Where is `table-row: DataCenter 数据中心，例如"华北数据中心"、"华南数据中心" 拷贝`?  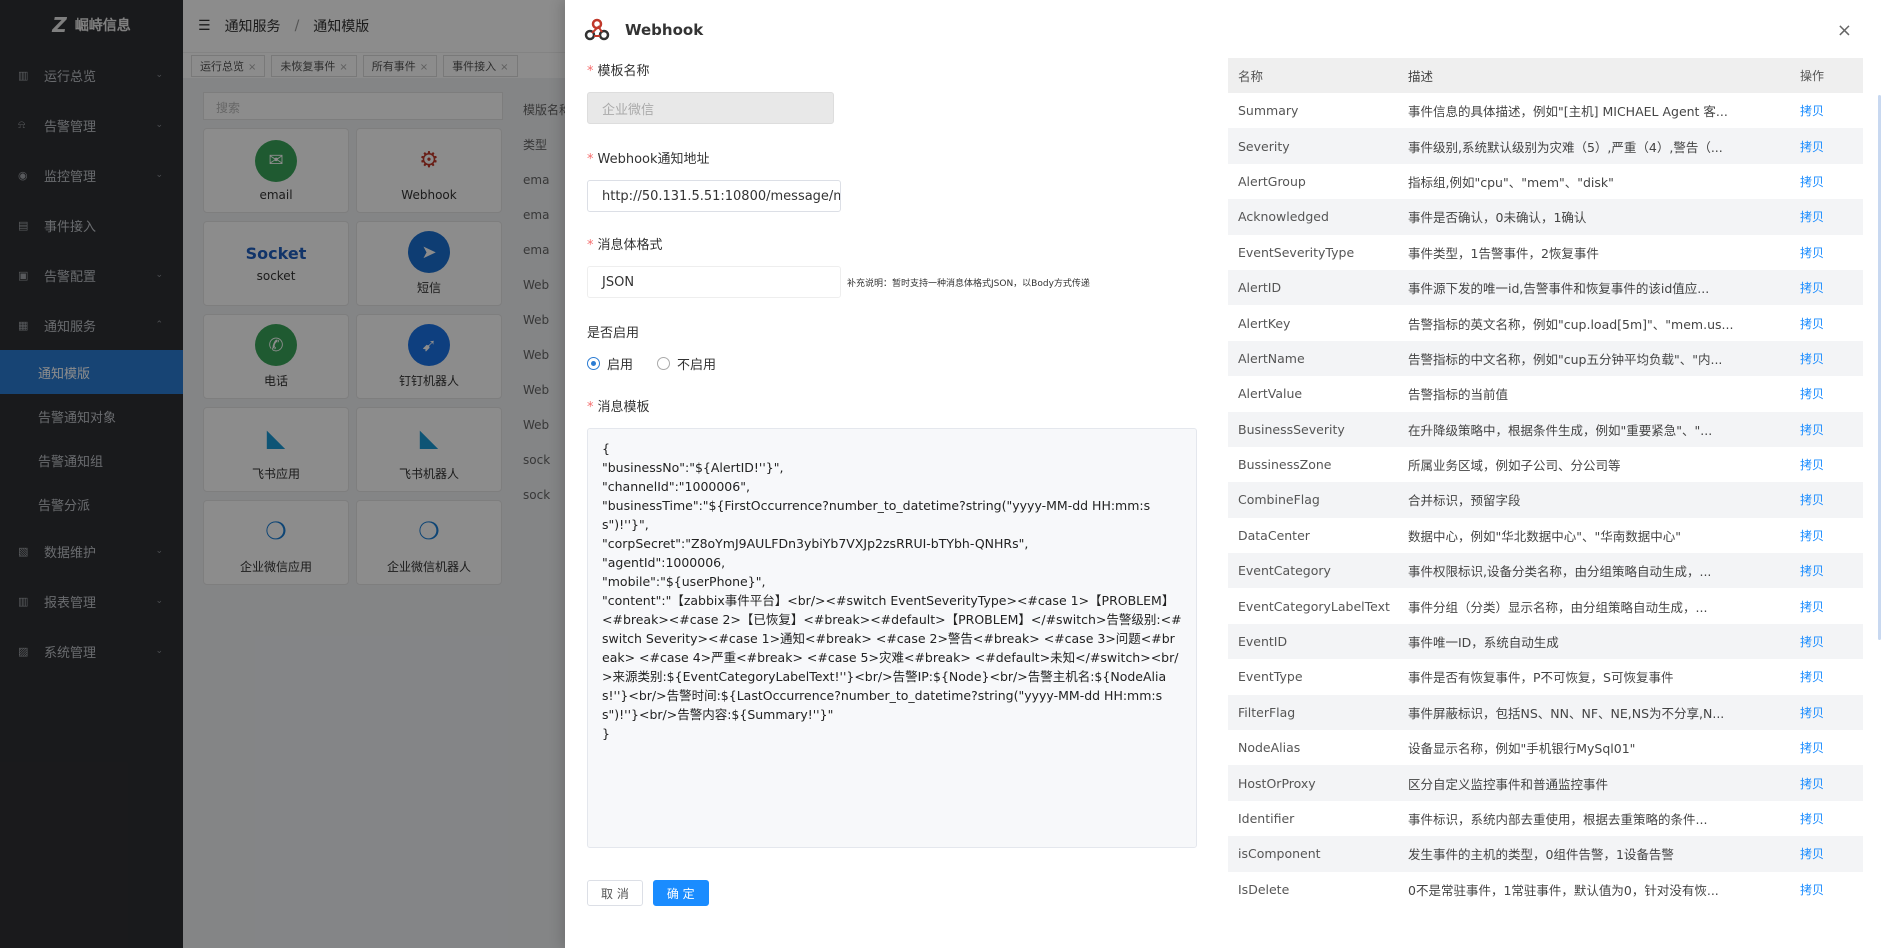
table-row: DataCenter 数据中心，例如"华北数据中心"、"华南数据中心" 拷贝 is located at coordinates (1545, 535).